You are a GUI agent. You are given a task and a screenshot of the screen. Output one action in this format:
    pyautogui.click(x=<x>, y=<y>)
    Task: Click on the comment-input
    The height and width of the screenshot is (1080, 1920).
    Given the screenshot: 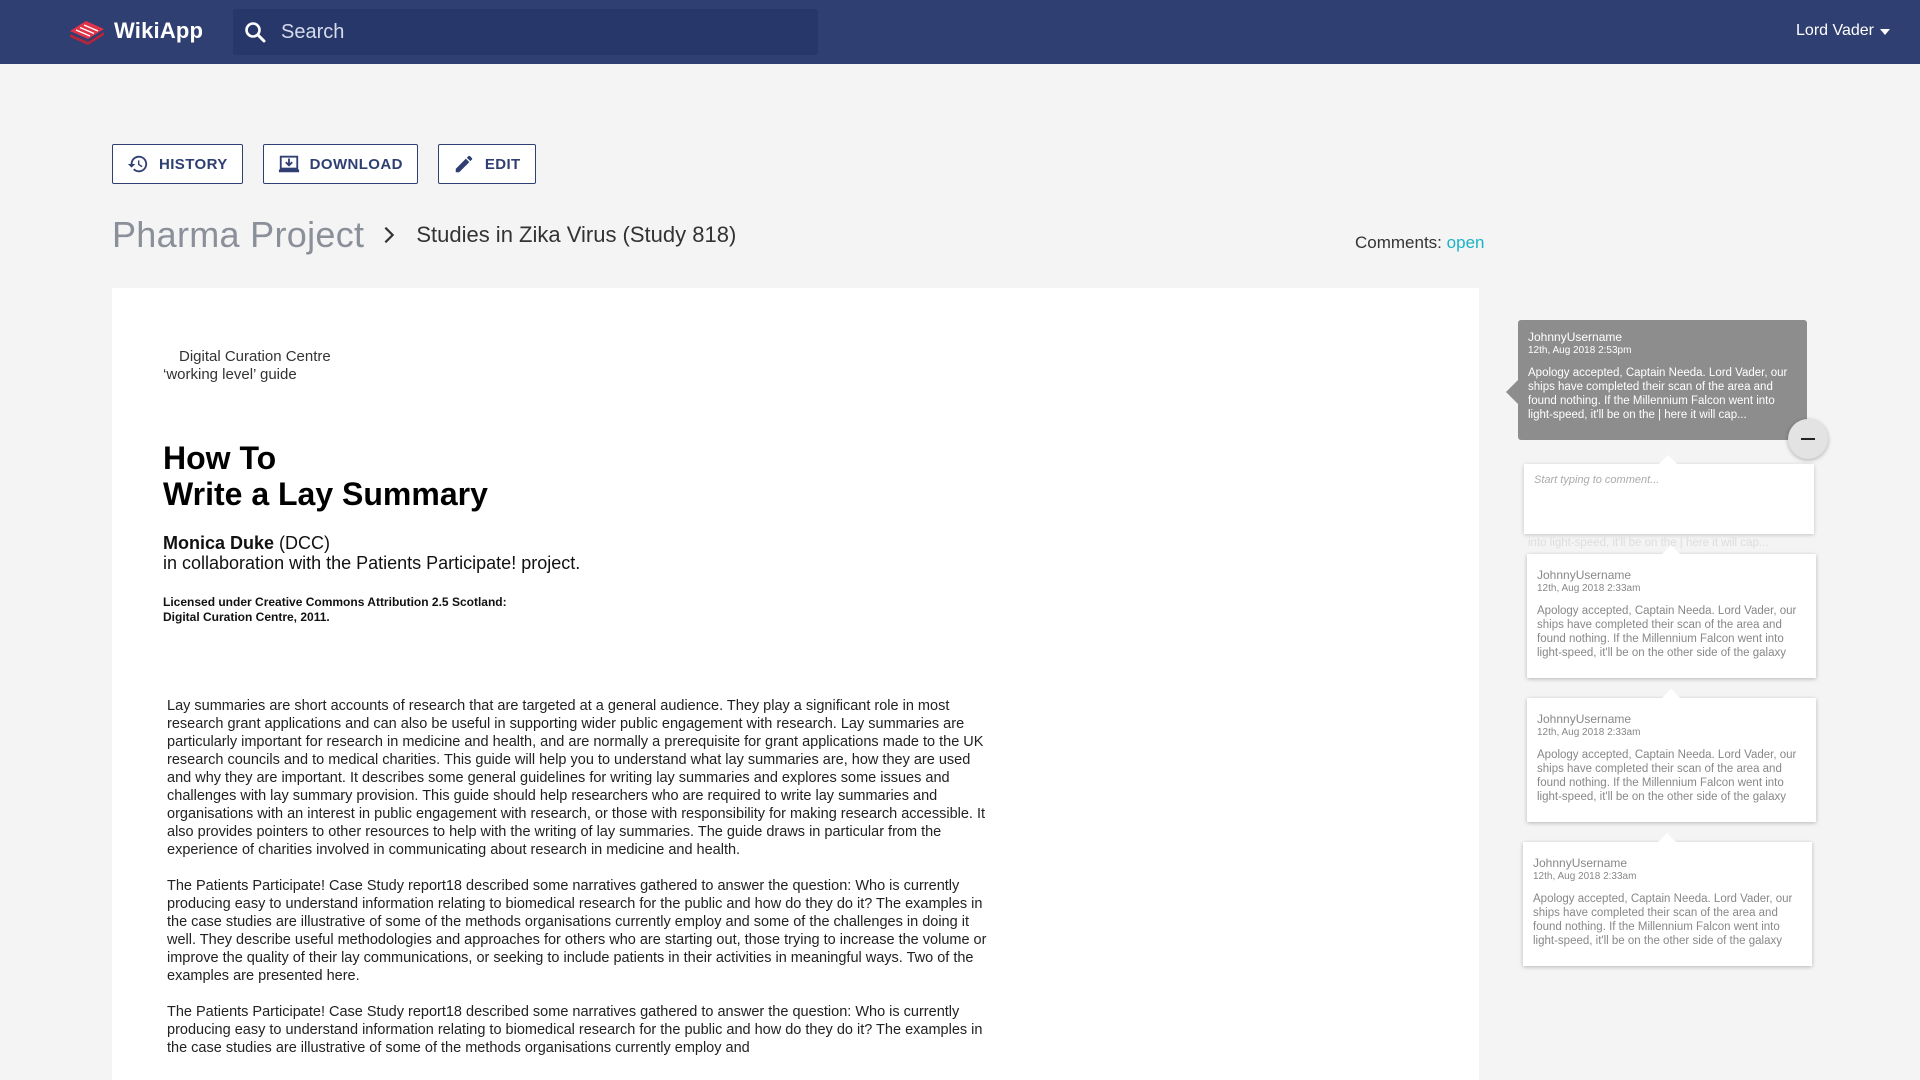 What is the action you would take?
    pyautogui.click(x=1669, y=499)
    